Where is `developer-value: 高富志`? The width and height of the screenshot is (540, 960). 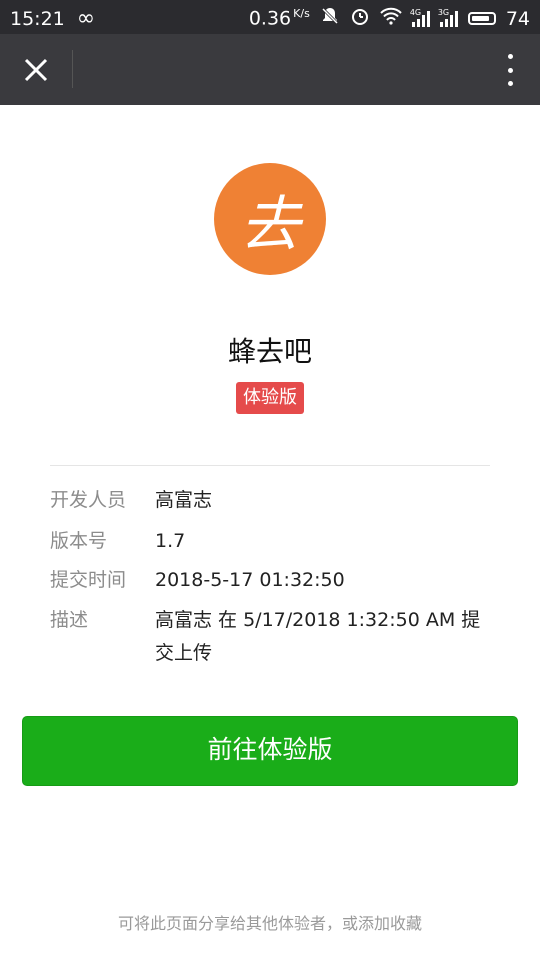 developer-value: 高富志 is located at coordinates (184, 500).